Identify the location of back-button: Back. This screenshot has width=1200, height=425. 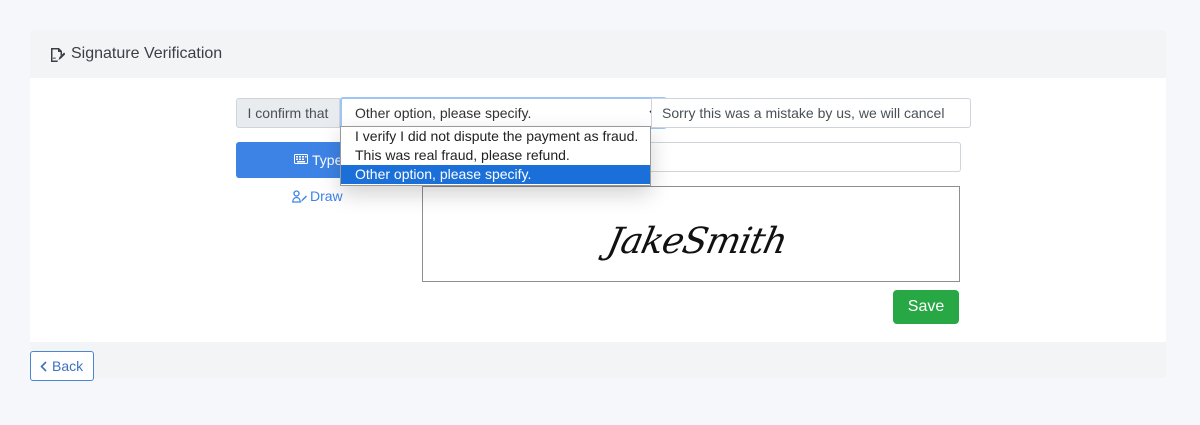
(62, 366).